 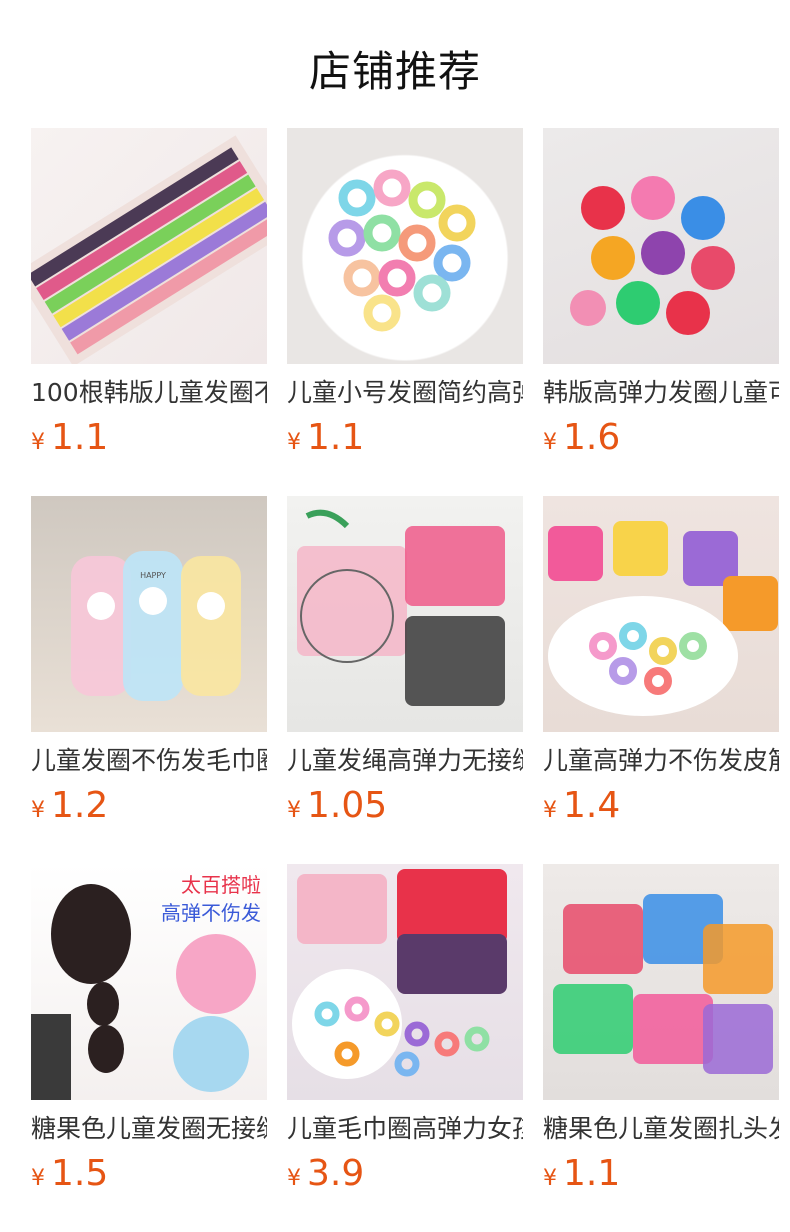 I want to click on bag-label: HAPPY, so click(x=153, y=575).